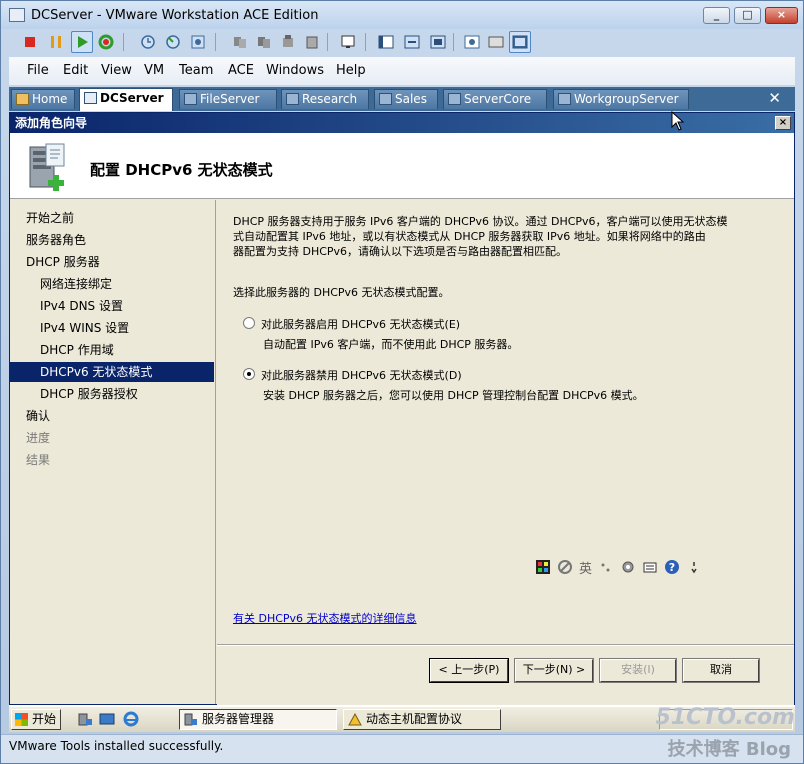 The height and width of the screenshot is (764, 804). I want to click on revert-snapshot-icon, so click(173, 42).